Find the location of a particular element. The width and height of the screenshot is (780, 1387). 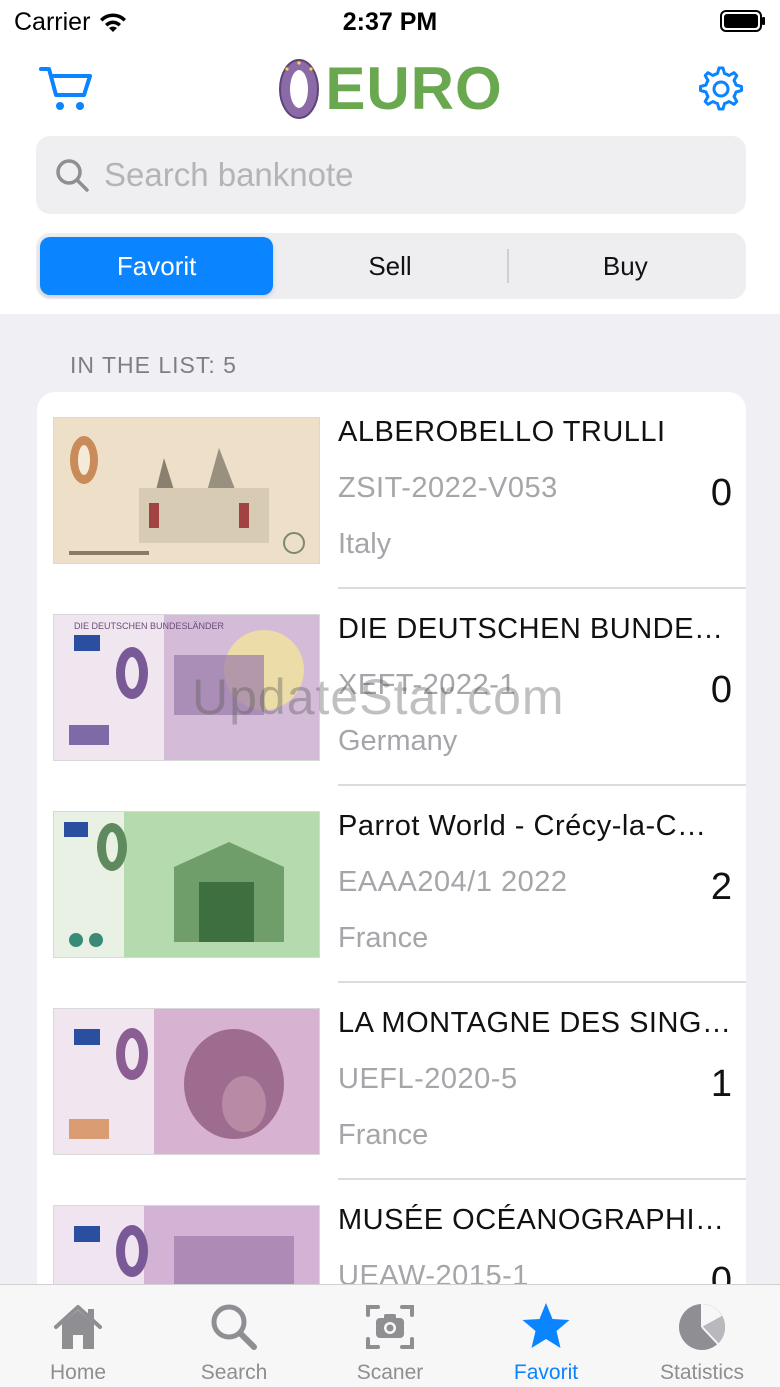

segment-sell: Sell is located at coordinates (389, 266).